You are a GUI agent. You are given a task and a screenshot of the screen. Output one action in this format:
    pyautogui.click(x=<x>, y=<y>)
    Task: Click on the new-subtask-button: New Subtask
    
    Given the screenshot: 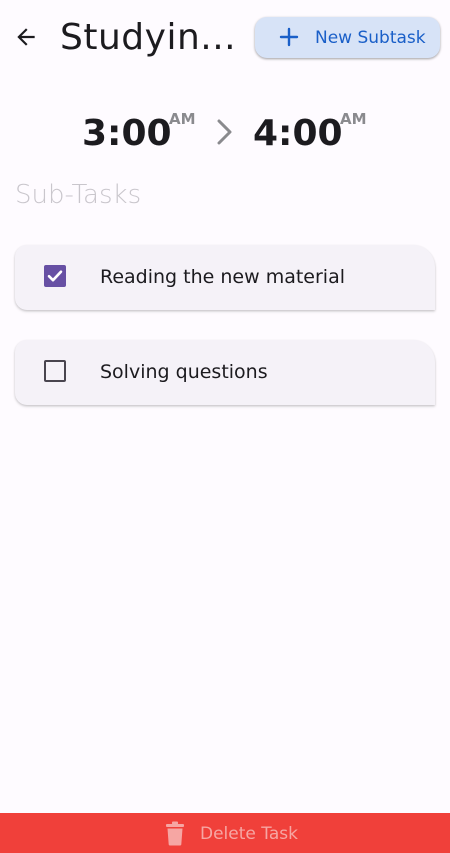 What is the action you would take?
    pyautogui.click(x=347, y=37)
    